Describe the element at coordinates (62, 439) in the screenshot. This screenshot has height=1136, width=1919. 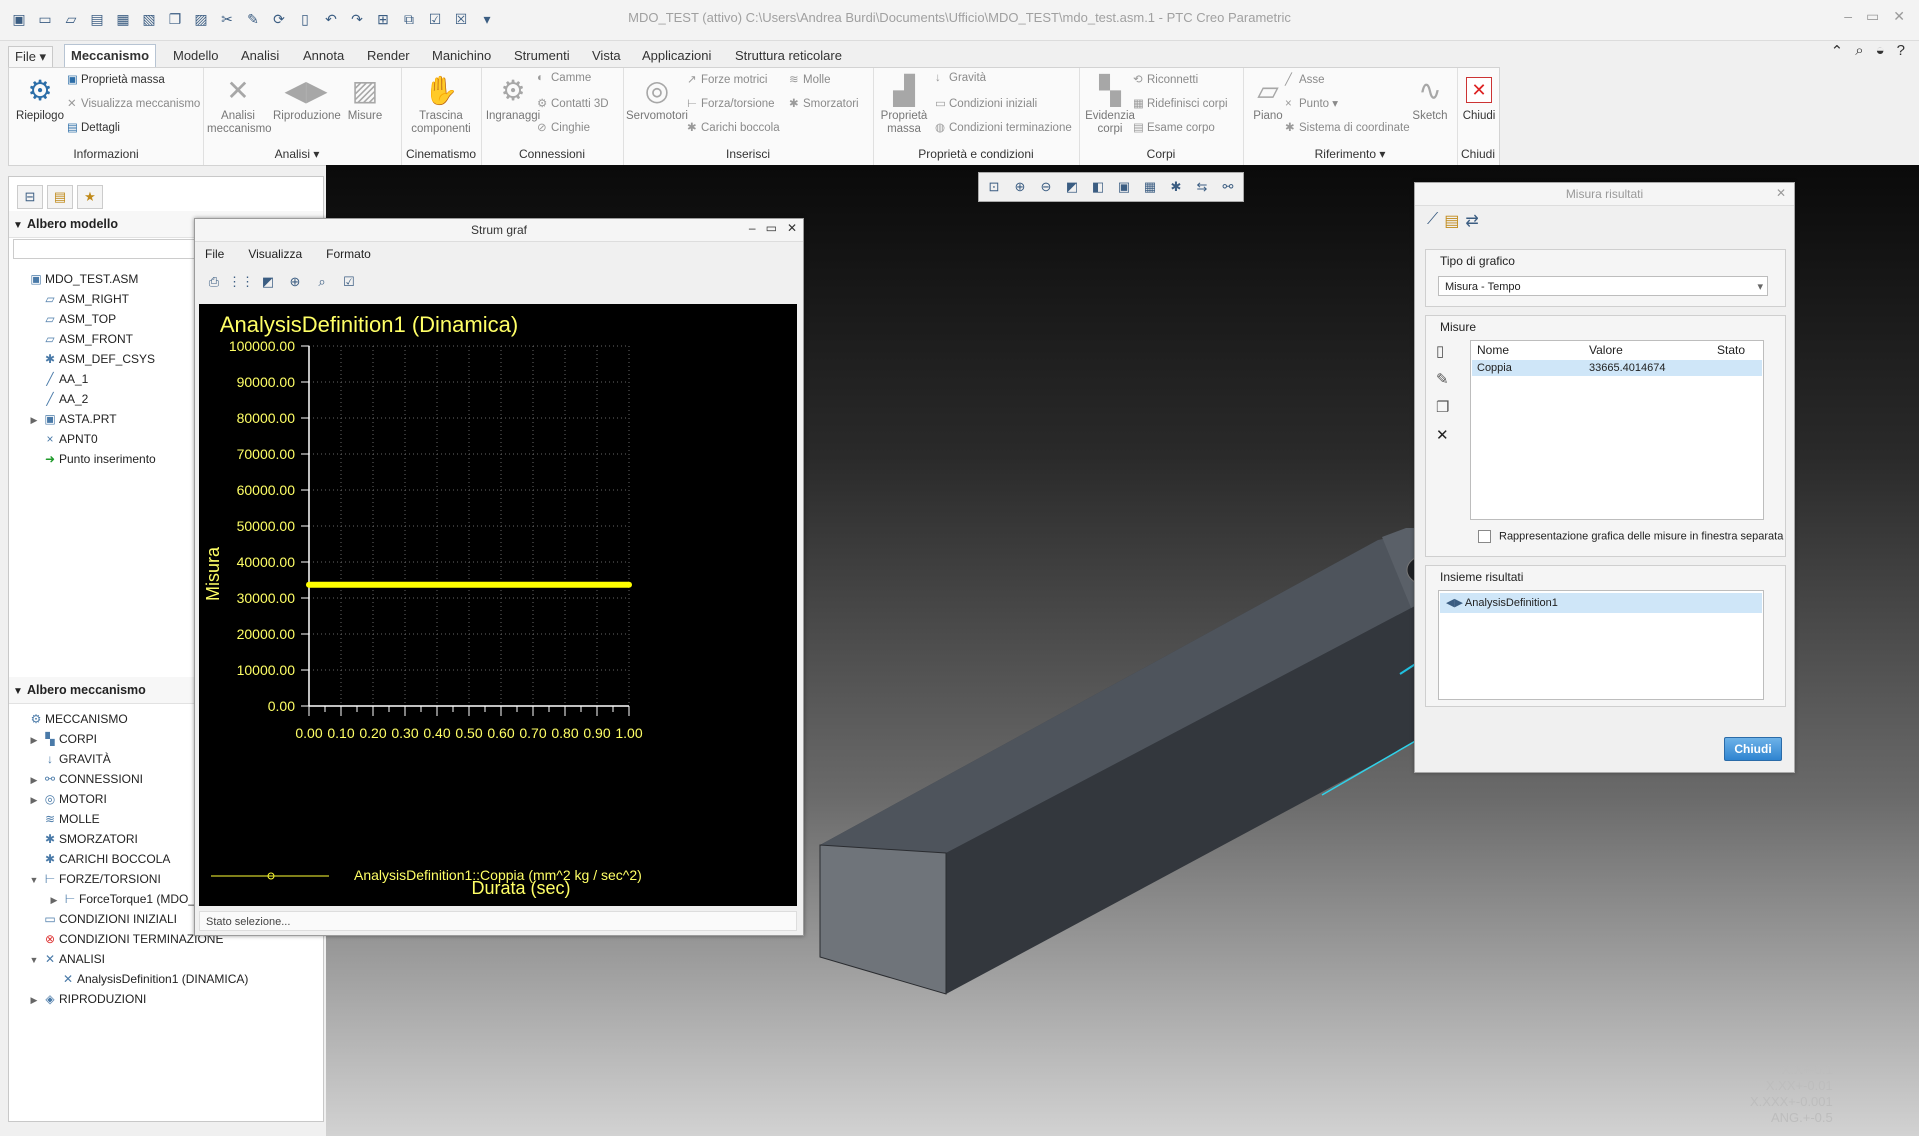
I see `tree-item-apnt0: × APNT0` at that location.